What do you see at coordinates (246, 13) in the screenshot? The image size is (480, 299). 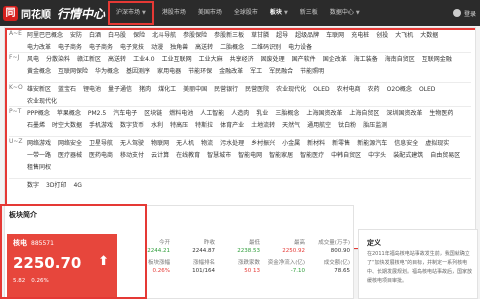 I see `nav-item-3: 全球股市` at bounding box center [246, 13].